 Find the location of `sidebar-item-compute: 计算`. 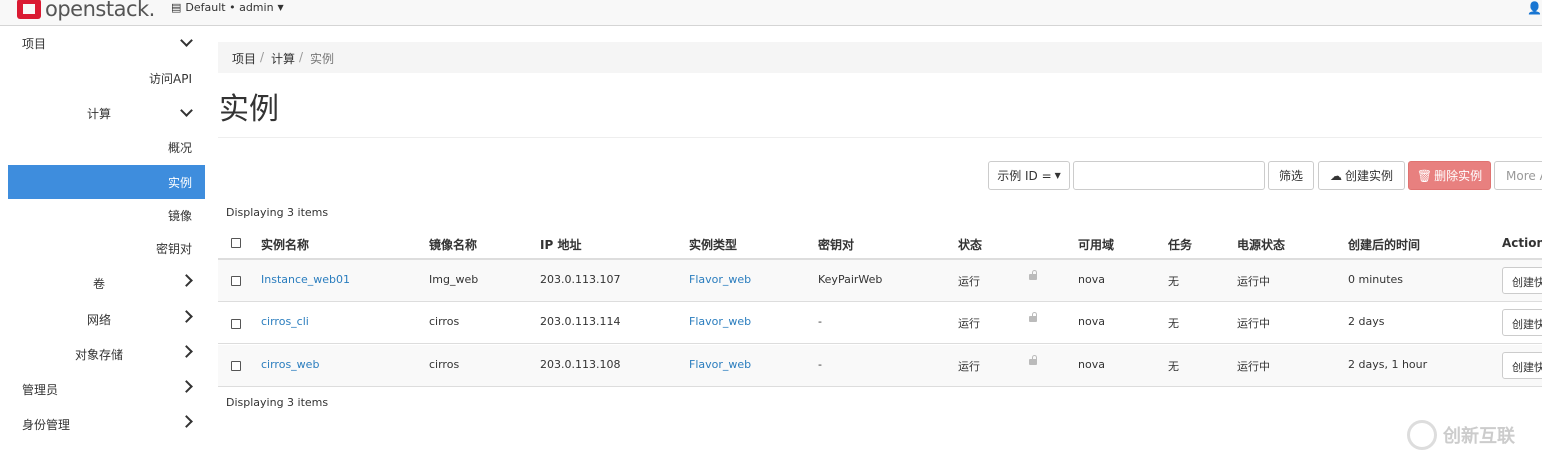

sidebar-item-compute: 计算 is located at coordinates (106, 113).